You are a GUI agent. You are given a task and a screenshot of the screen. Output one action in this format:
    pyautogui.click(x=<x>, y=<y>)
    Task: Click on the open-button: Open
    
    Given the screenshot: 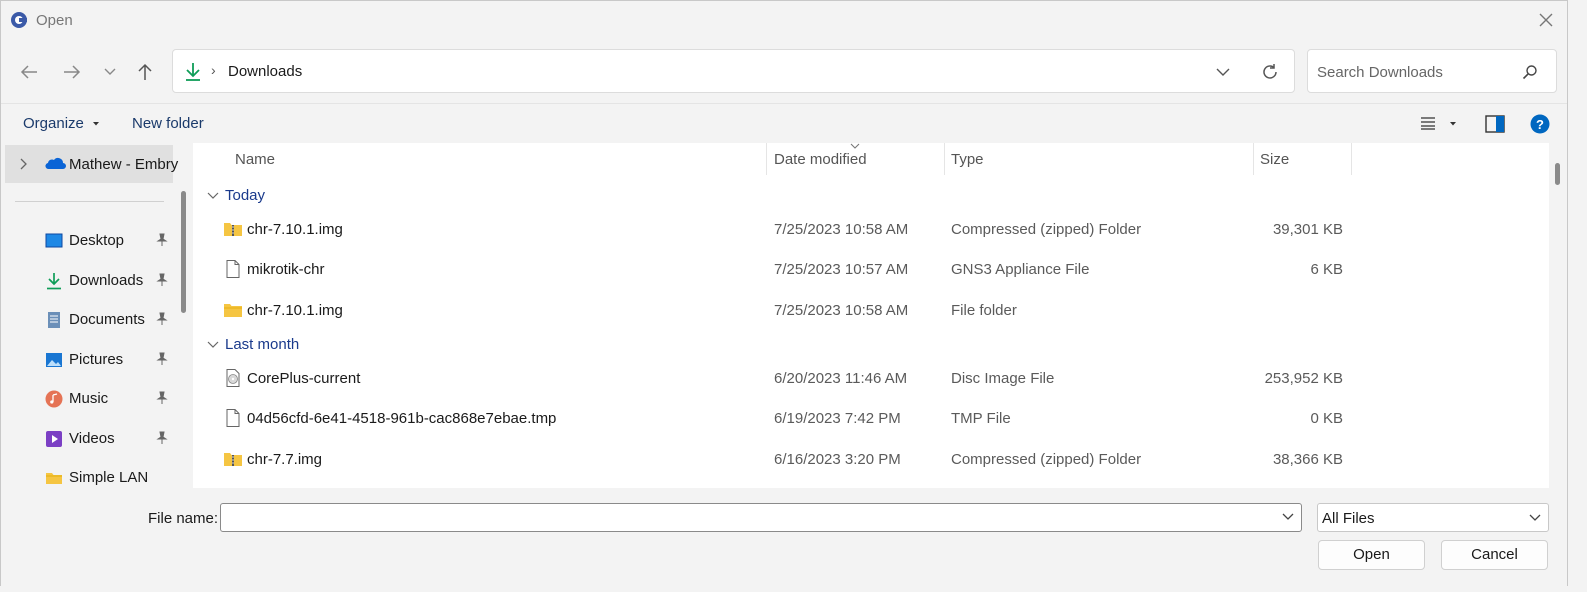 What is the action you would take?
    pyautogui.click(x=1371, y=555)
    